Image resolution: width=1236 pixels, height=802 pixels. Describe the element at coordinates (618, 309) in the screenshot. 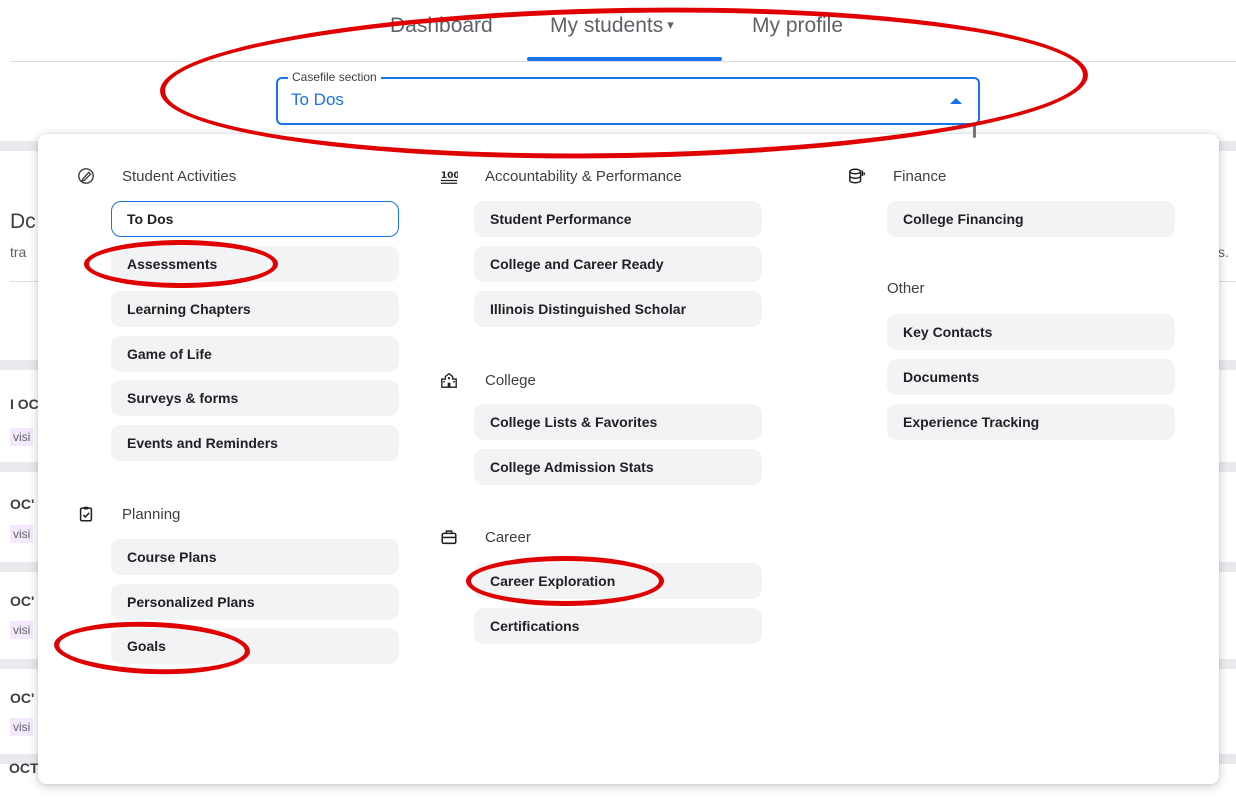

I see `menu-item-illinois-distinguished-scholar: Illinois Distinguished Scholar` at that location.